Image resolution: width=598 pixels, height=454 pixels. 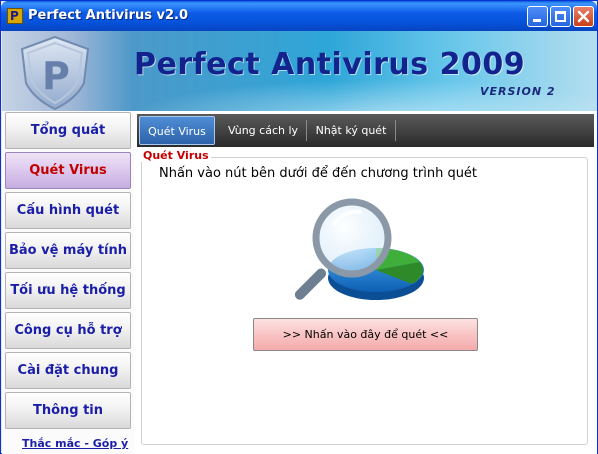 What do you see at coordinates (518, 91) in the screenshot?
I see `banner-version: VERSION 2` at bounding box center [518, 91].